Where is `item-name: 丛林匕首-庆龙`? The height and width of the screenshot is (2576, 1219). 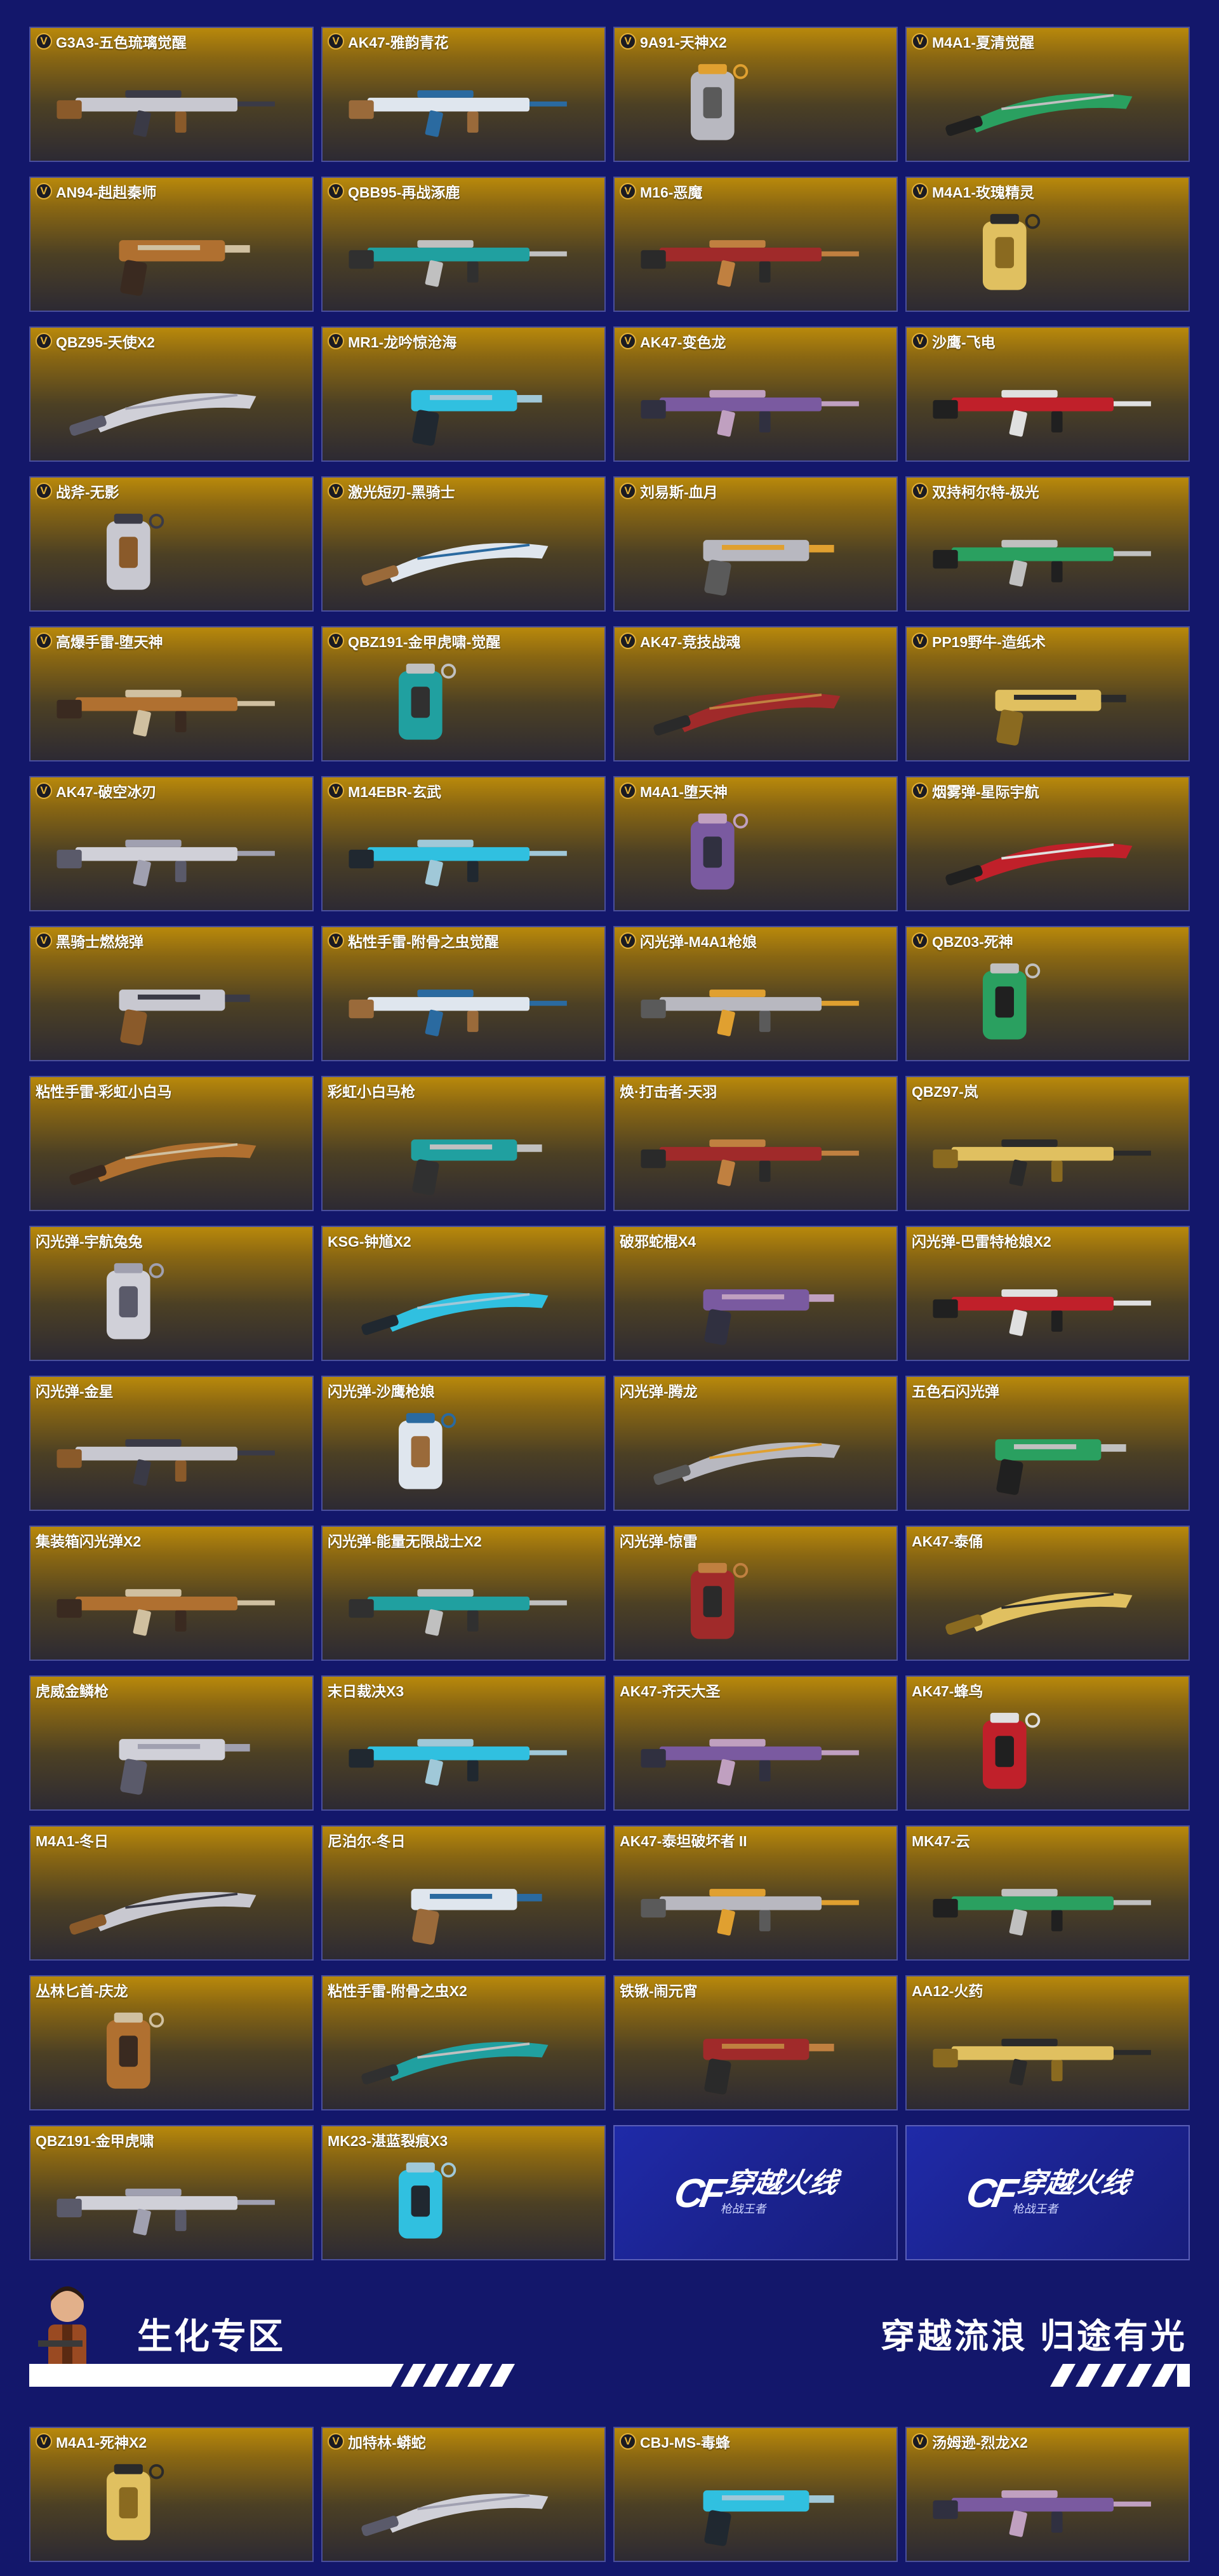
item-name: 丛林匕首-庆龙 is located at coordinates (82, 1991).